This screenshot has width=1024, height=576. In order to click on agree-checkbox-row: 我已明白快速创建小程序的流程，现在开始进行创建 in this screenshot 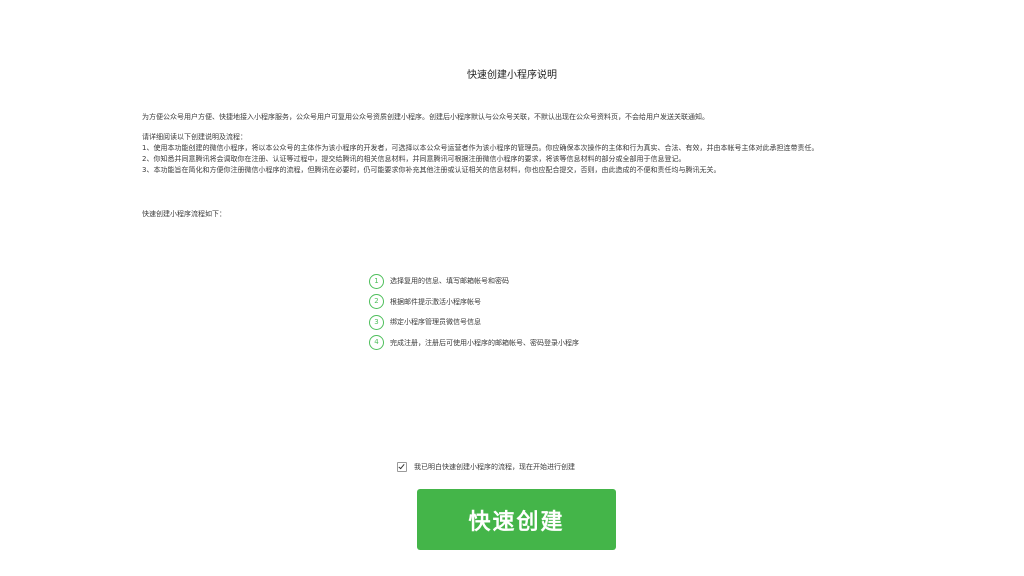, I will do `click(486, 467)`.